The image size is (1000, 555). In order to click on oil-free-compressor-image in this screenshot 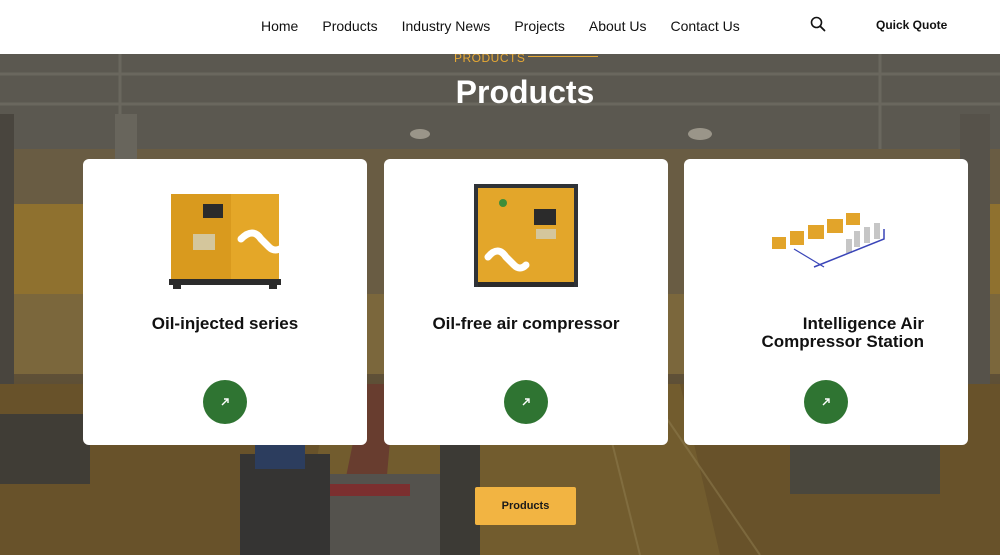, I will do `click(526, 235)`.